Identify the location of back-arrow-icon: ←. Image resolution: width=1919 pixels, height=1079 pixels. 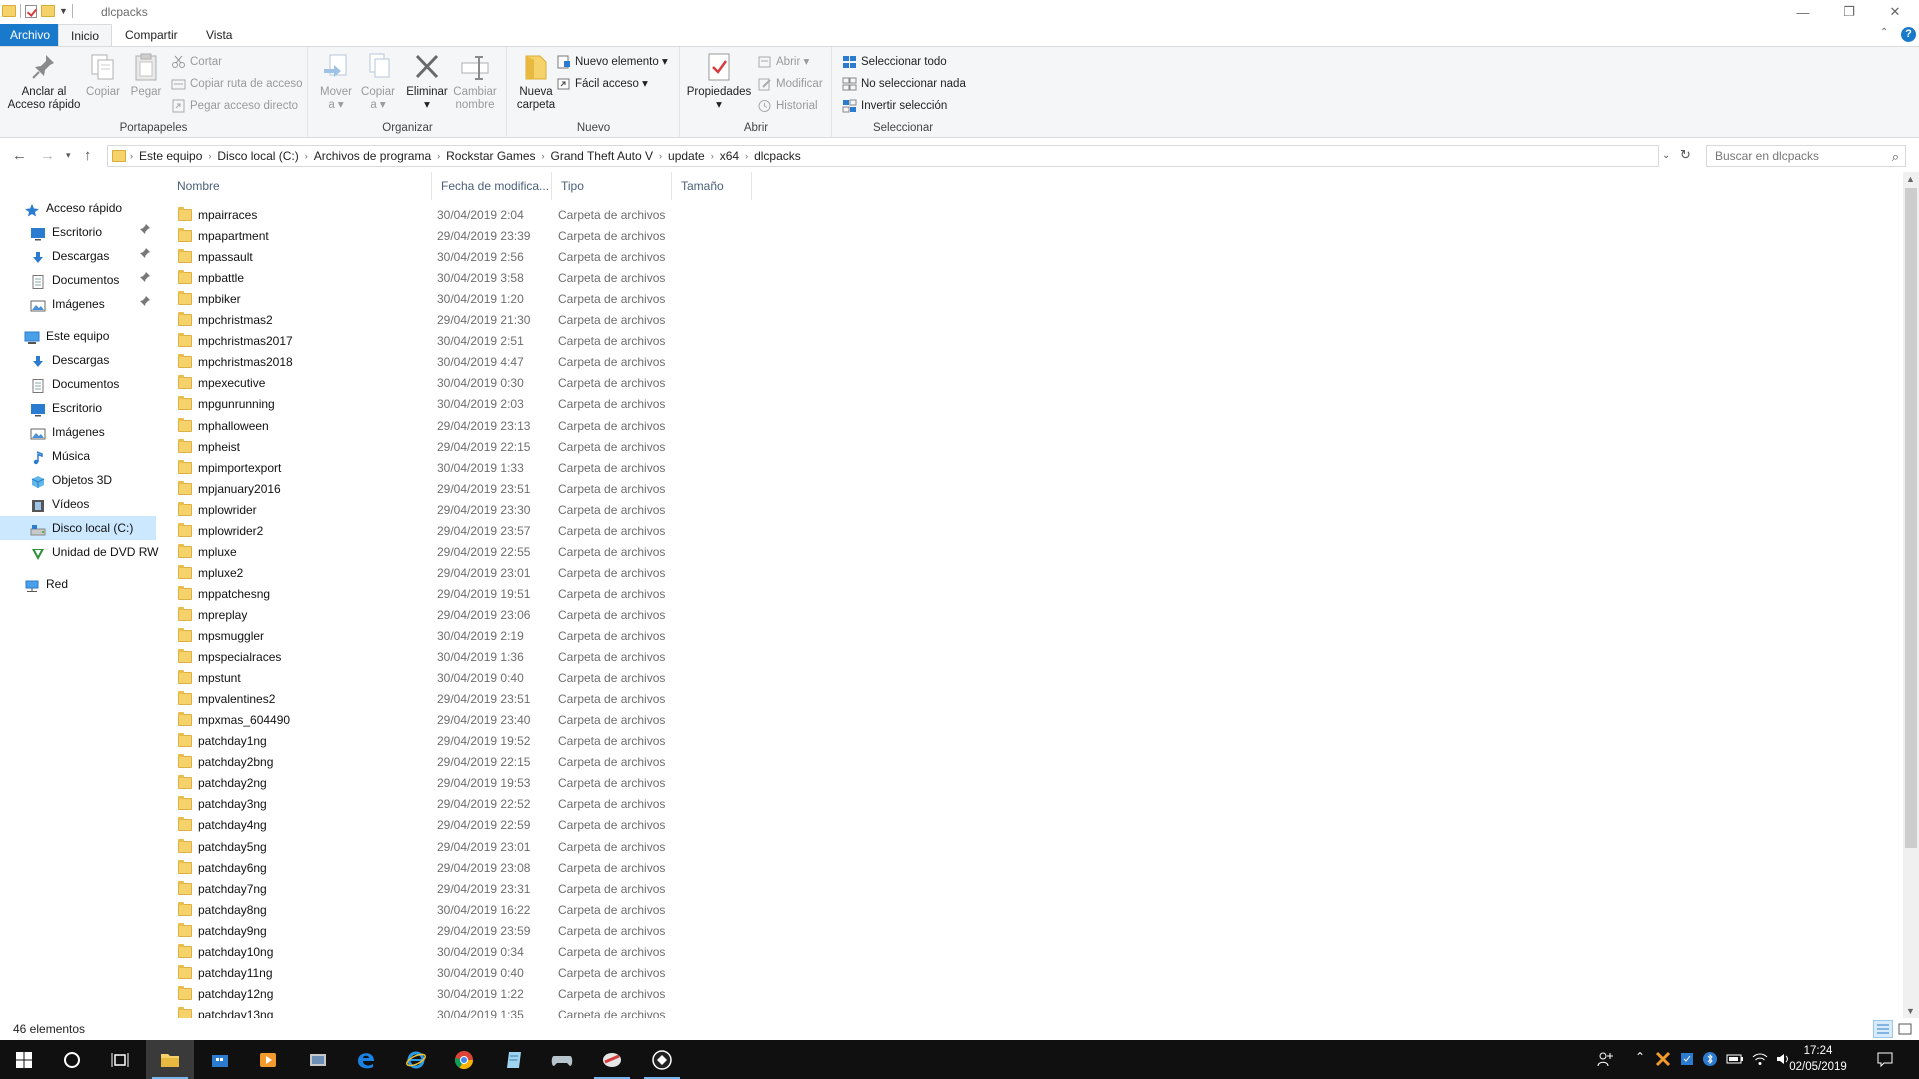
(19, 155).